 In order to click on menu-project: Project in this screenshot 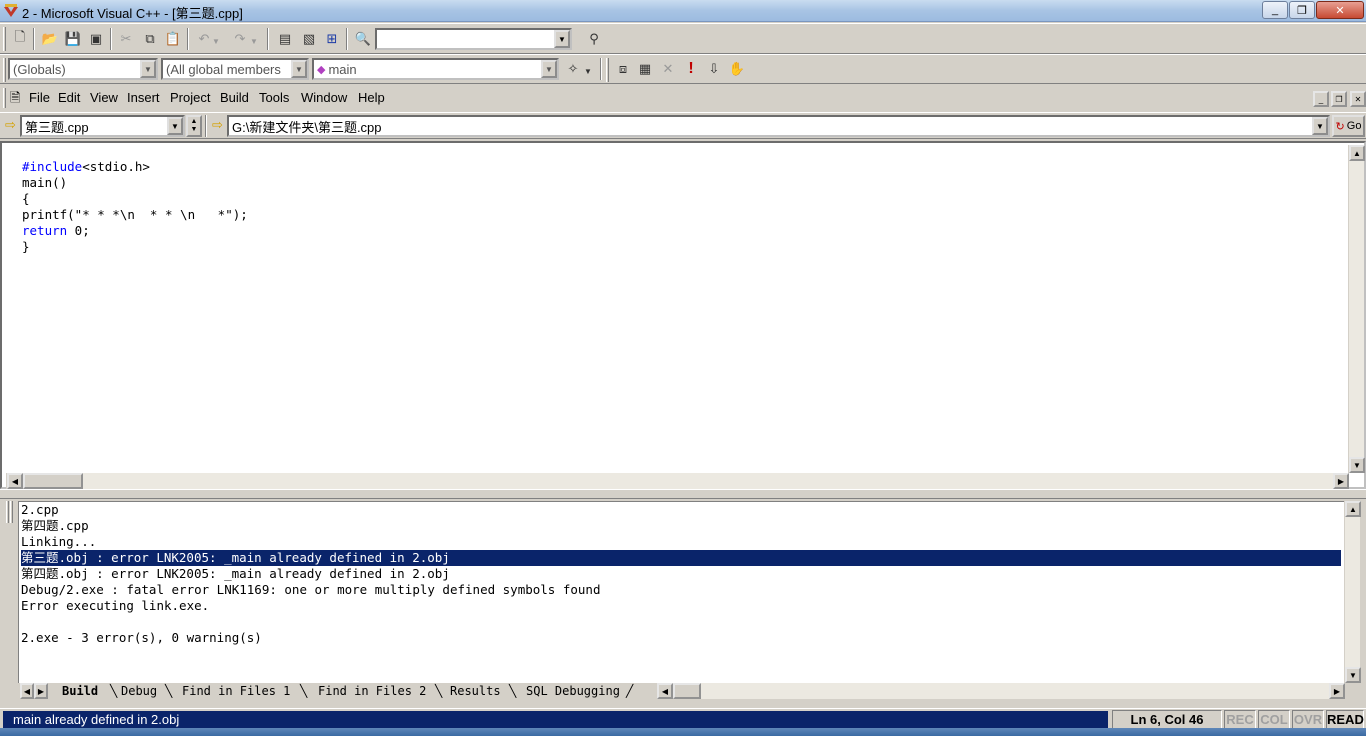, I will do `click(190, 97)`.